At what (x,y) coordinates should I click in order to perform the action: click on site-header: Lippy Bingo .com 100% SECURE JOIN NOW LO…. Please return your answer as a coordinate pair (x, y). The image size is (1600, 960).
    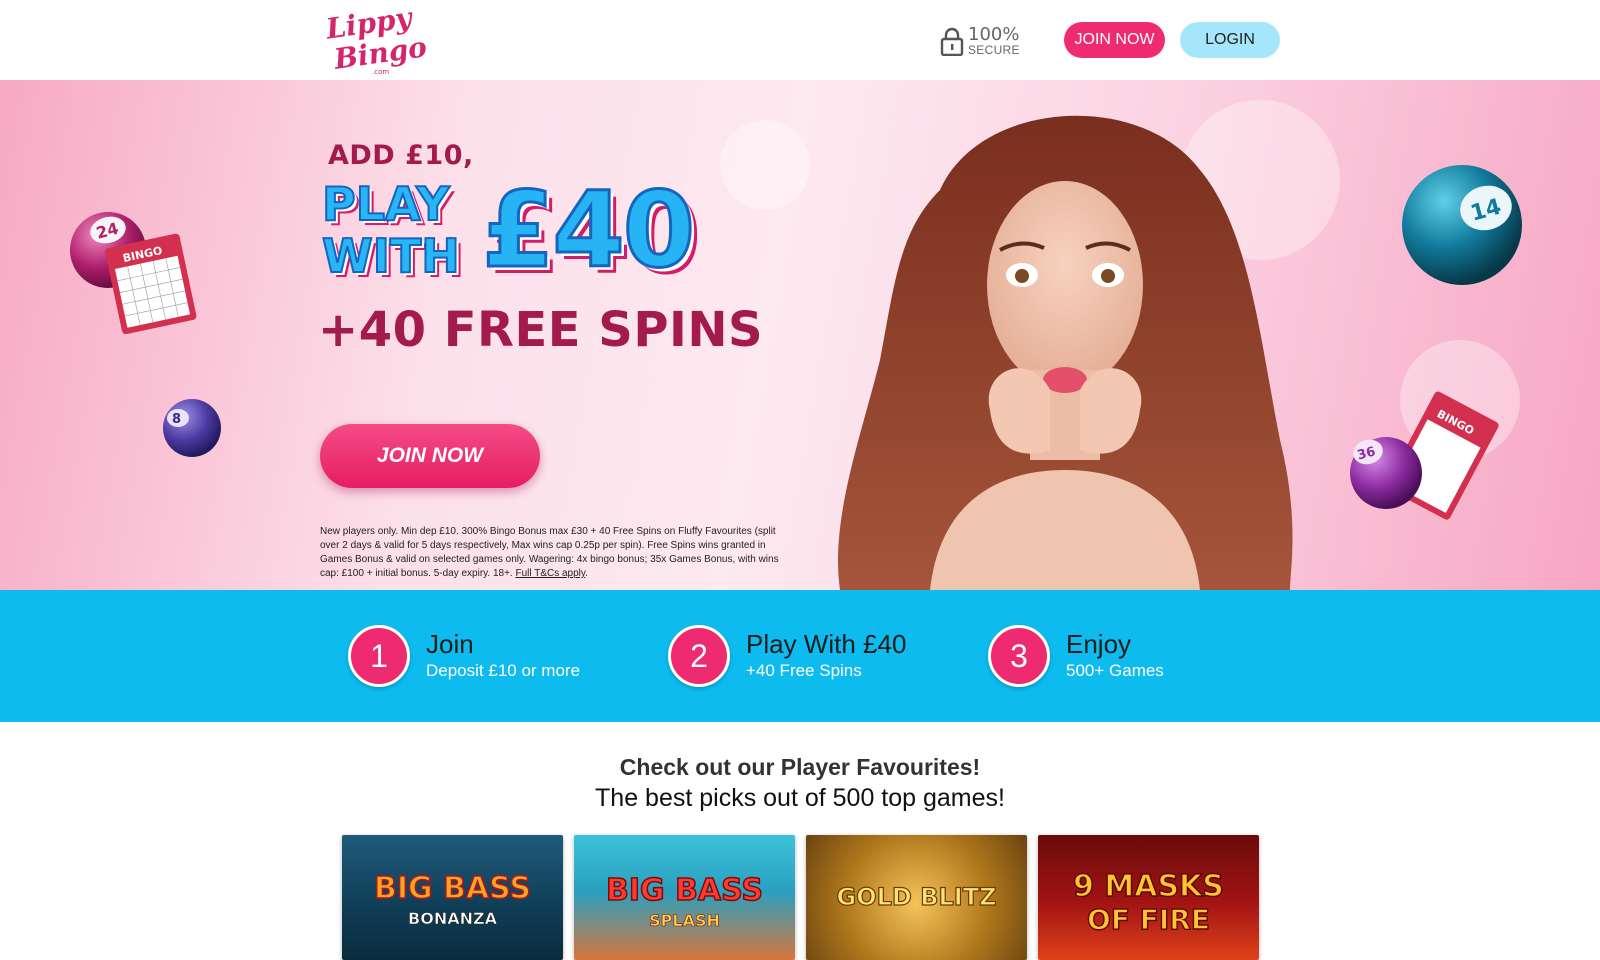
    Looking at the image, I should click on (800, 40).